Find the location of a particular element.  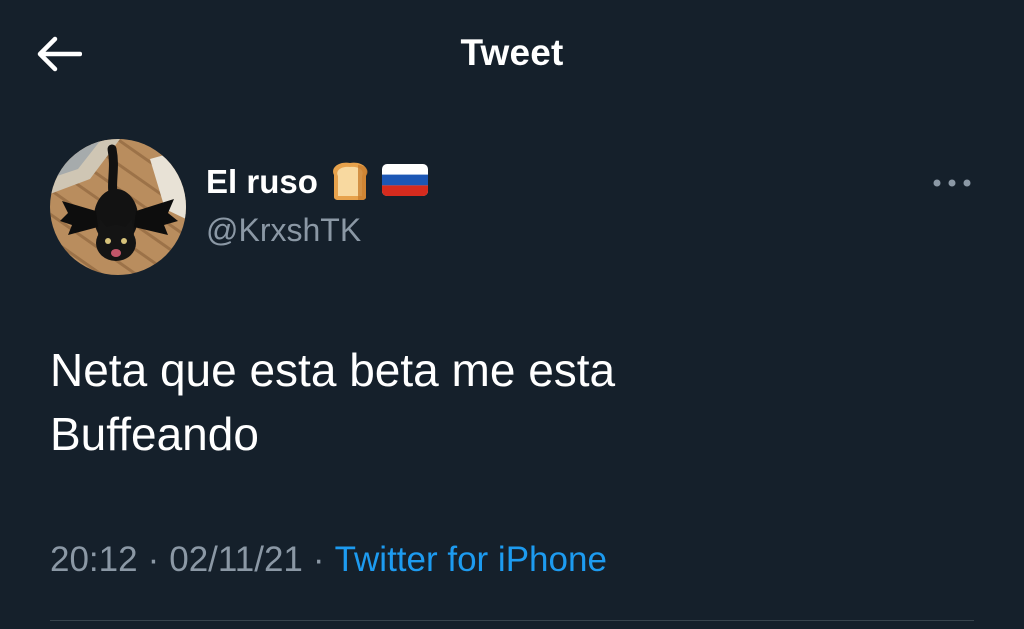

more-options-button is located at coordinates (952, 183).